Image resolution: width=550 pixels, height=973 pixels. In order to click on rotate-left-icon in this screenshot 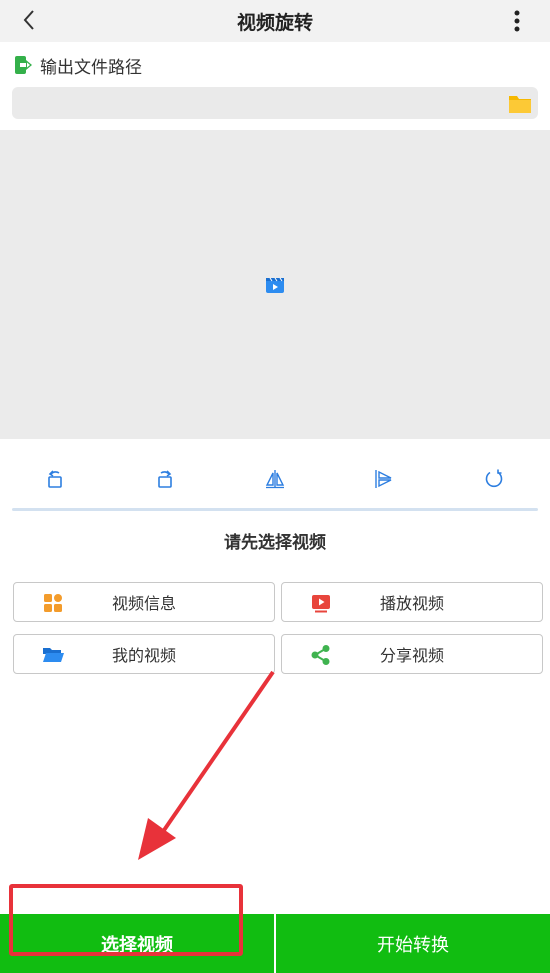, I will do `click(55, 479)`.